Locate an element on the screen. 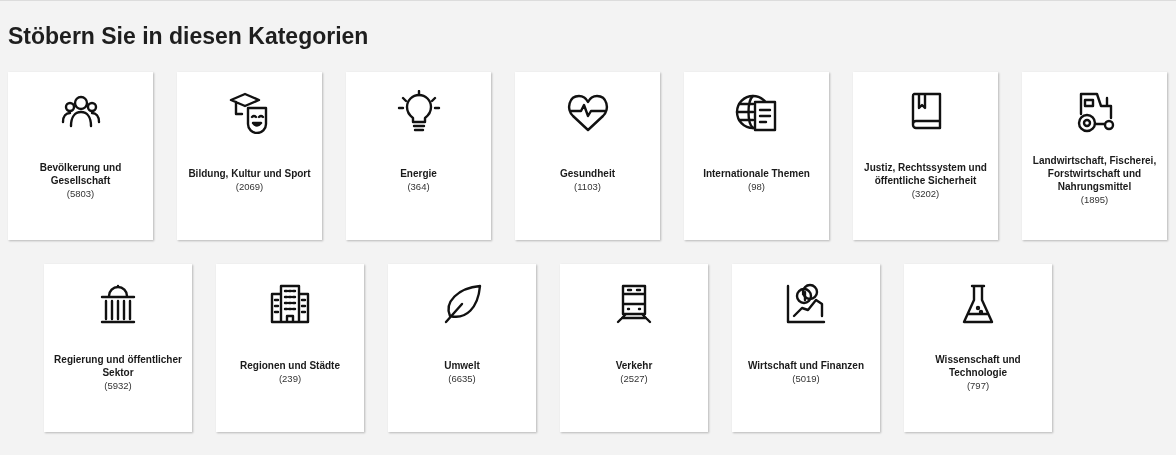  category-card: Internationale Themen (98) is located at coordinates (756, 156).